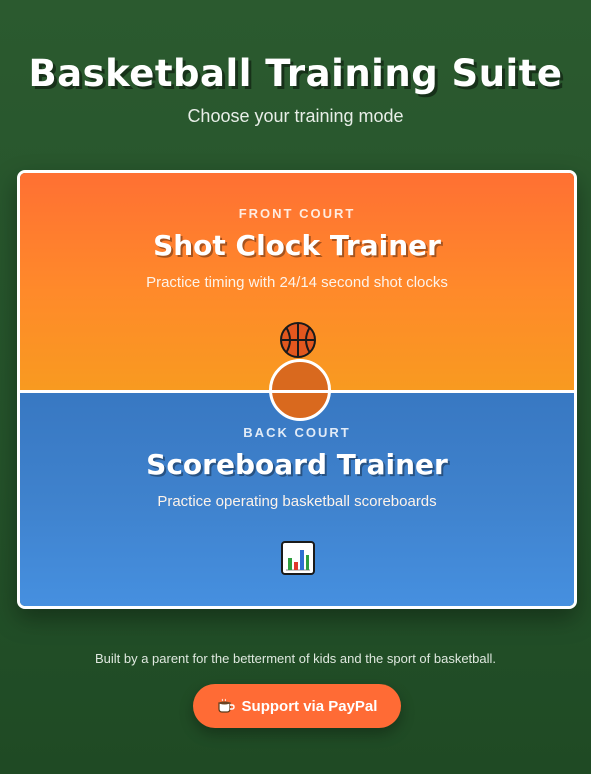 This screenshot has width=591, height=774. I want to click on bar-chart-icon, so click(298, 558).